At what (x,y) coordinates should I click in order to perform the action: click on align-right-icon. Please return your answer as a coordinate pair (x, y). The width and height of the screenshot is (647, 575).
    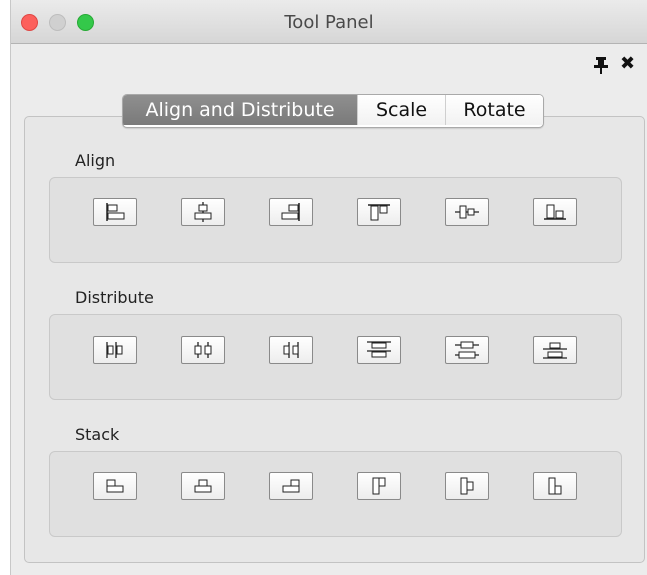
    Looking at the image, I should click on (290, 212).